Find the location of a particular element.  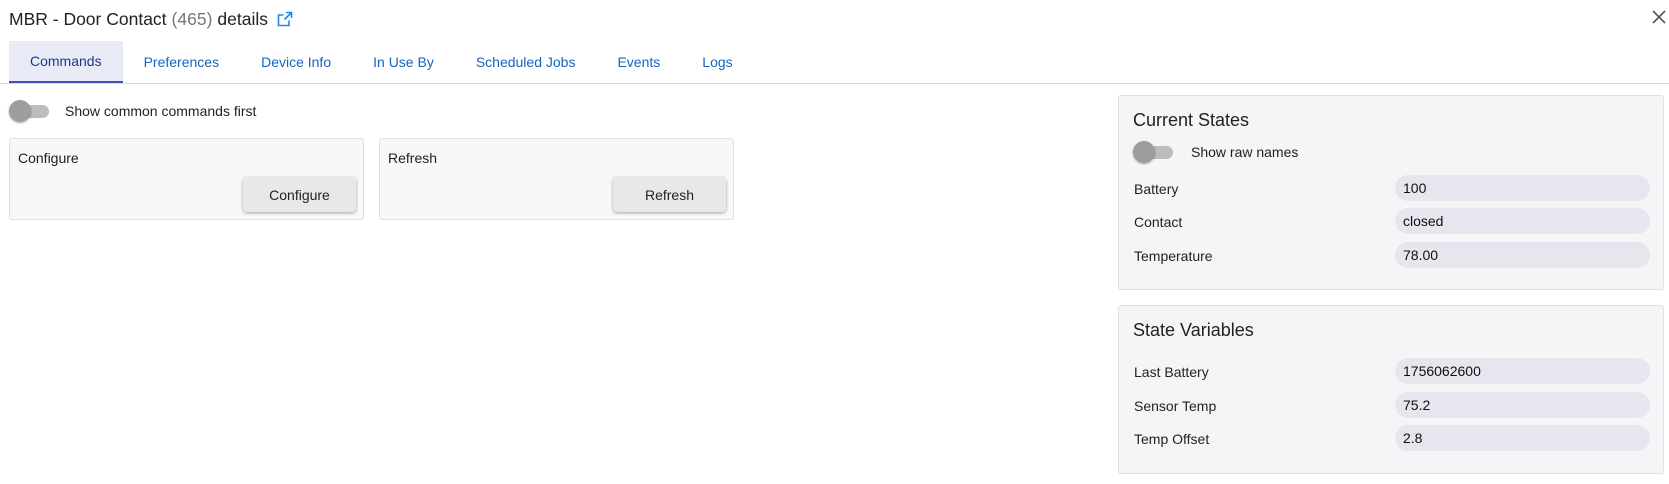

state-value-temperature: 78.00 is located at coordinates (1522, 255).